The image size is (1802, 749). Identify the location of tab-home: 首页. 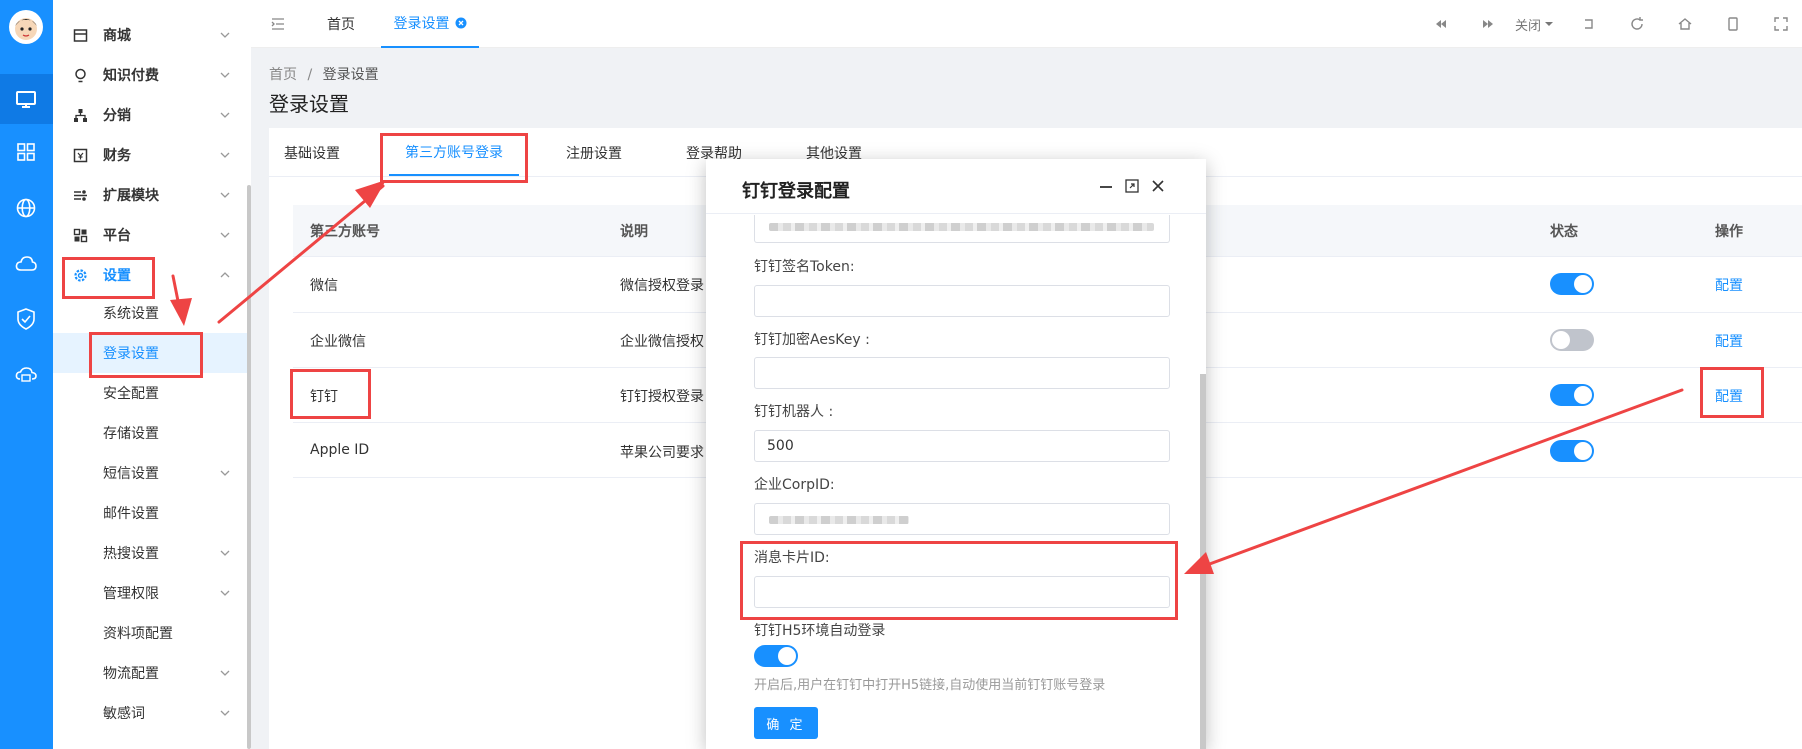
(341, 24).